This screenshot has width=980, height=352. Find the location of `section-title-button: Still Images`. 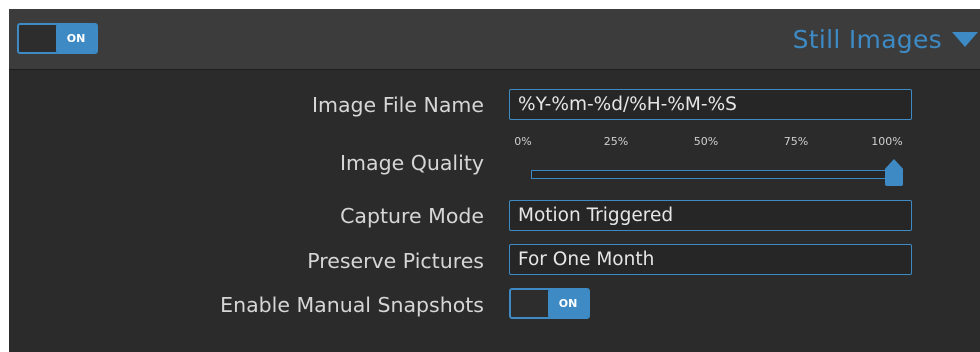

section-title-button: Still Images is located at coordinates (886, 39).